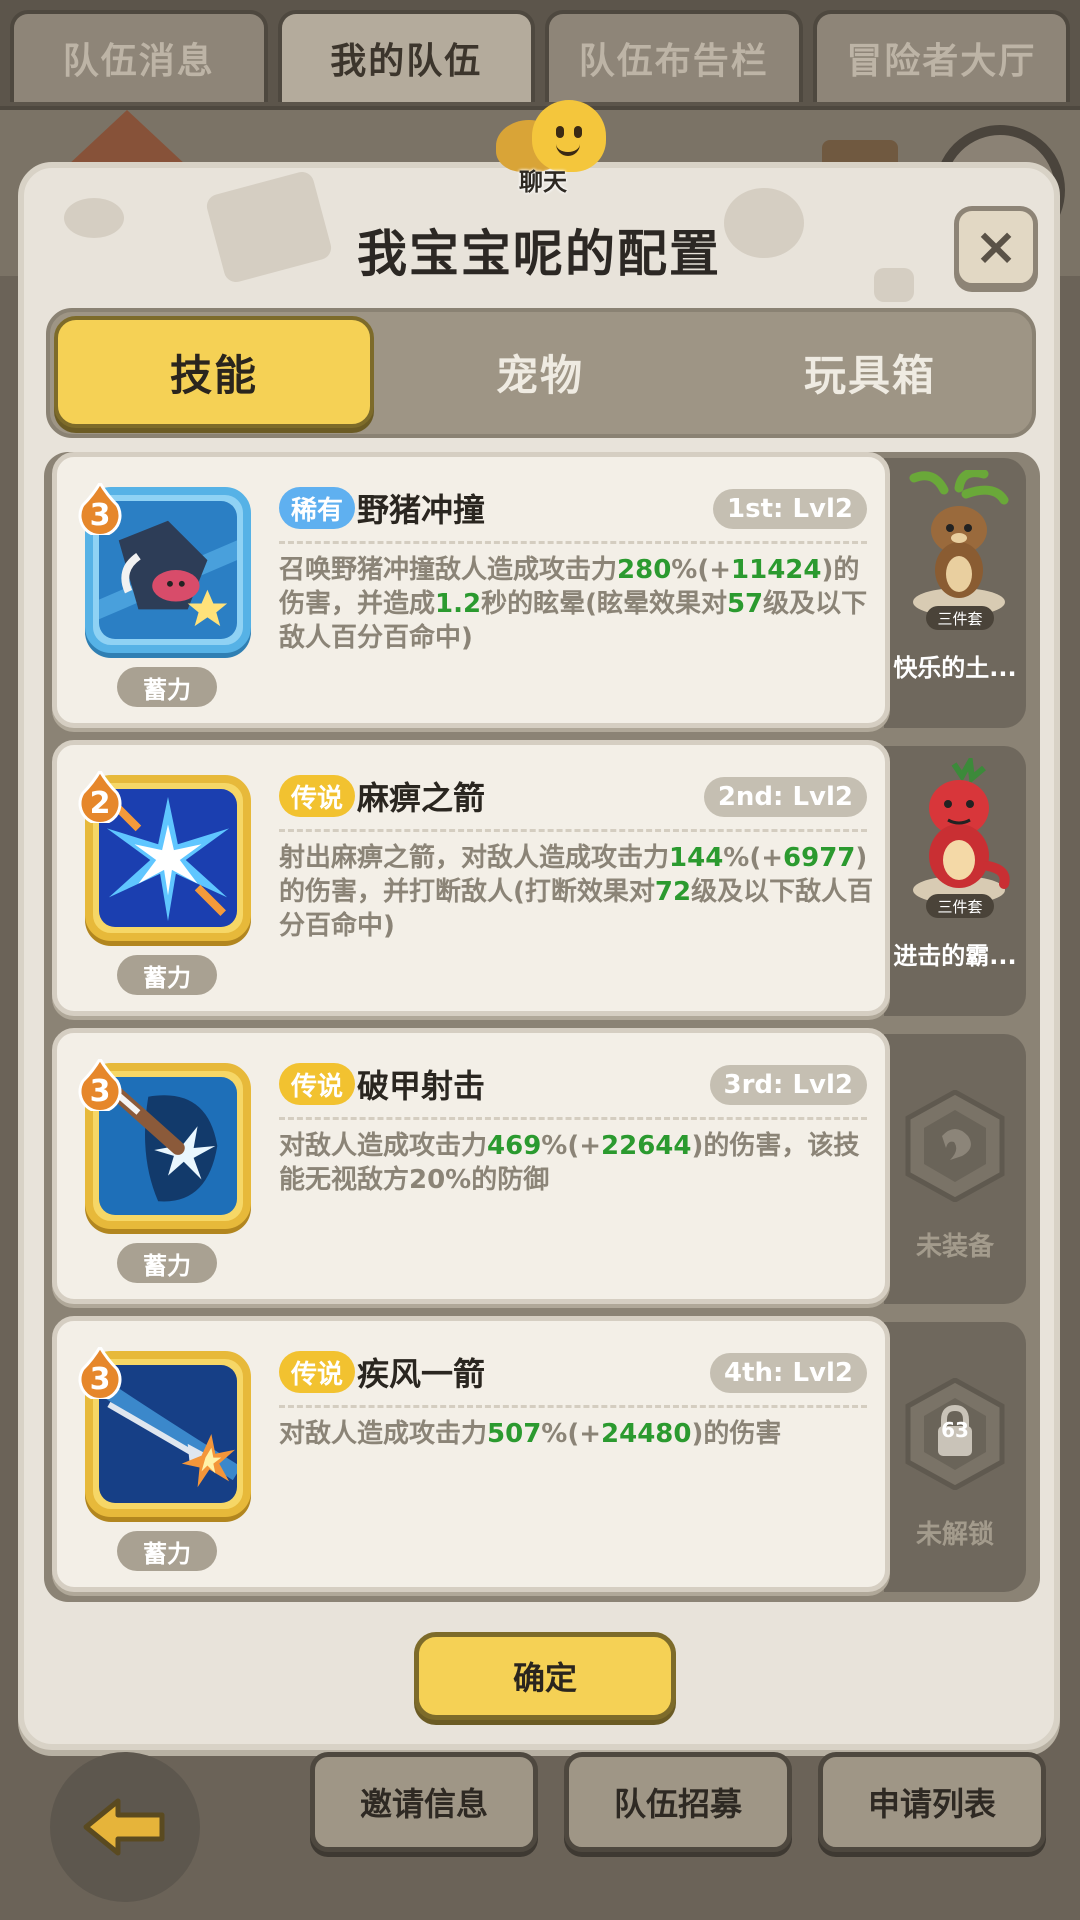 The width and height of the screenshot is (1080, 1920). I want to click on pet-slot-3: 未装备, so click(955, 1169).